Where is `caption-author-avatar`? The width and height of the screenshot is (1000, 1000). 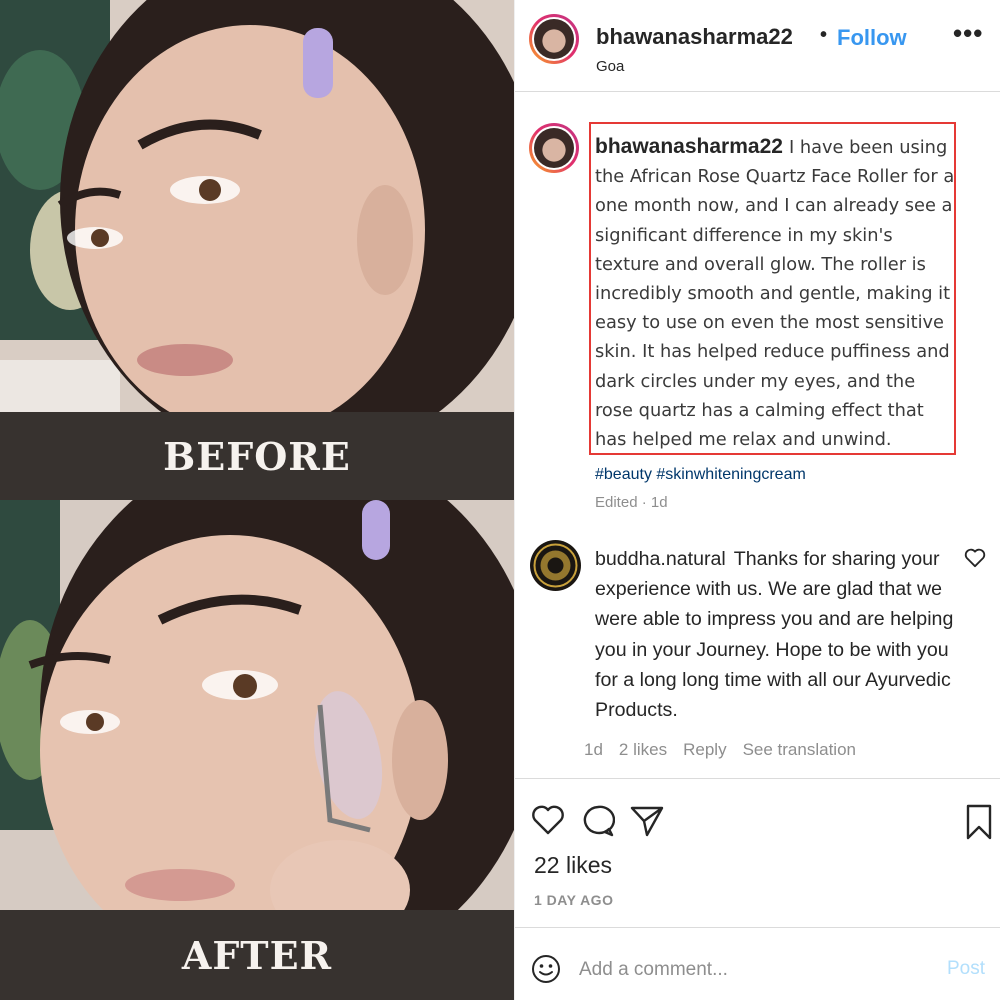 caption-author-avatar is located at coordinates (554, 148).